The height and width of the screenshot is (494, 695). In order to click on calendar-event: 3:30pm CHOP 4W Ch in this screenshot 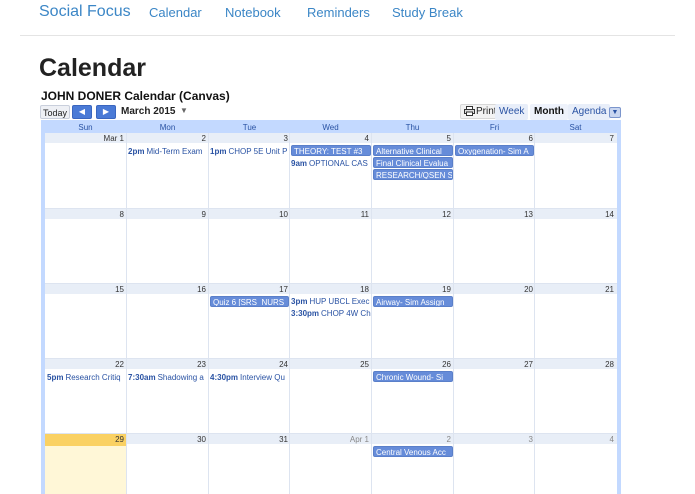, I will do `click(331, 313)`.